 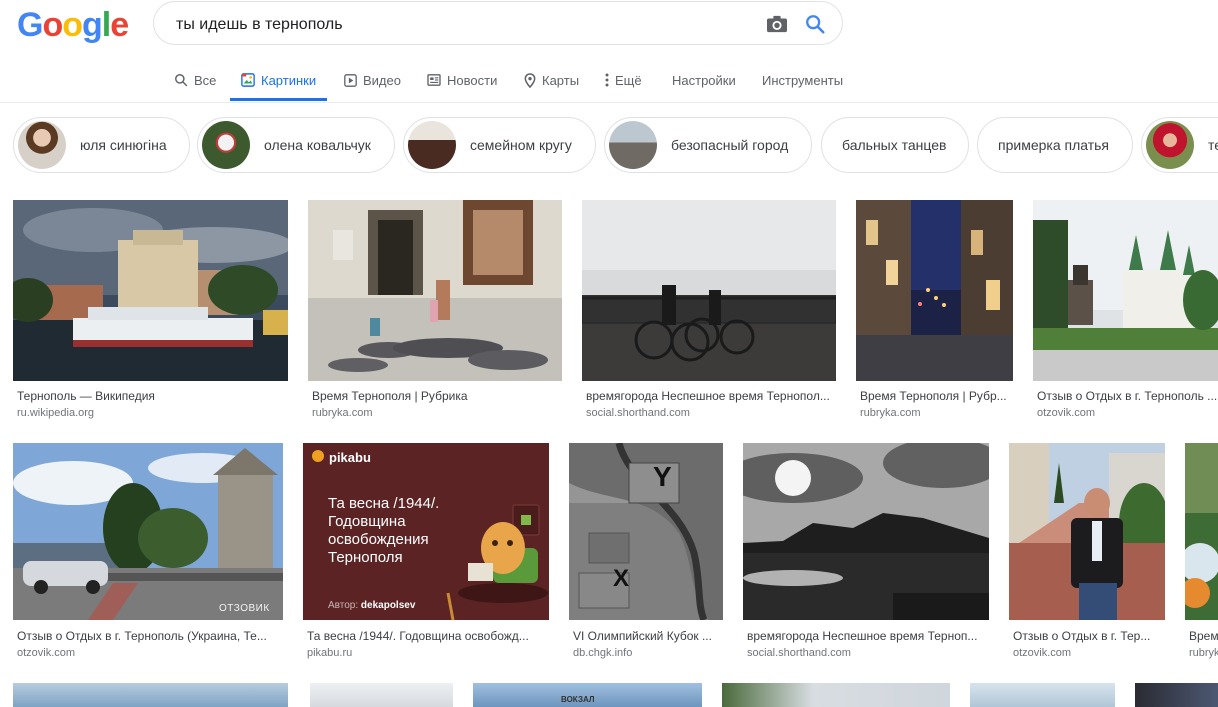 I want to click on tab-all: Все, so click(x=195, y=80).